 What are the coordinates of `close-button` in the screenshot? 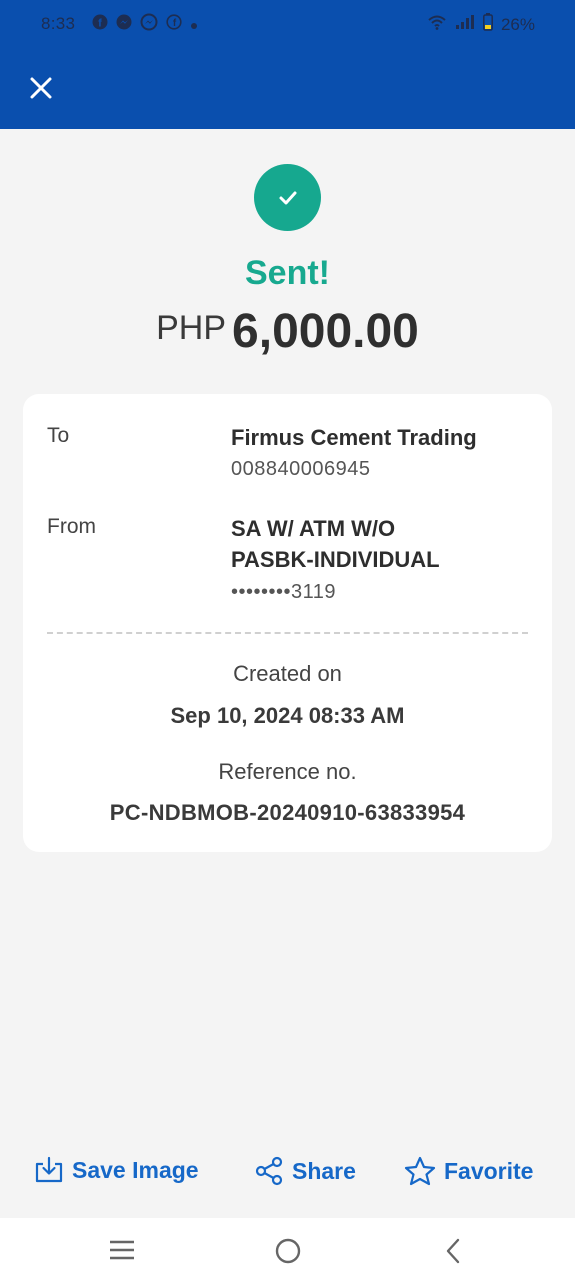 It's located at (41, 88).